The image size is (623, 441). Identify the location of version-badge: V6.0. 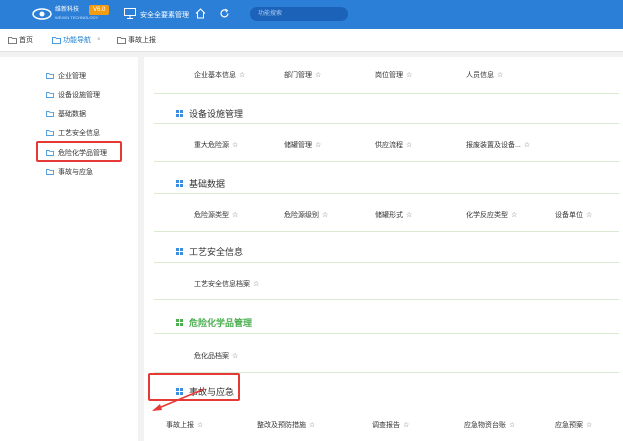
(99, 10).